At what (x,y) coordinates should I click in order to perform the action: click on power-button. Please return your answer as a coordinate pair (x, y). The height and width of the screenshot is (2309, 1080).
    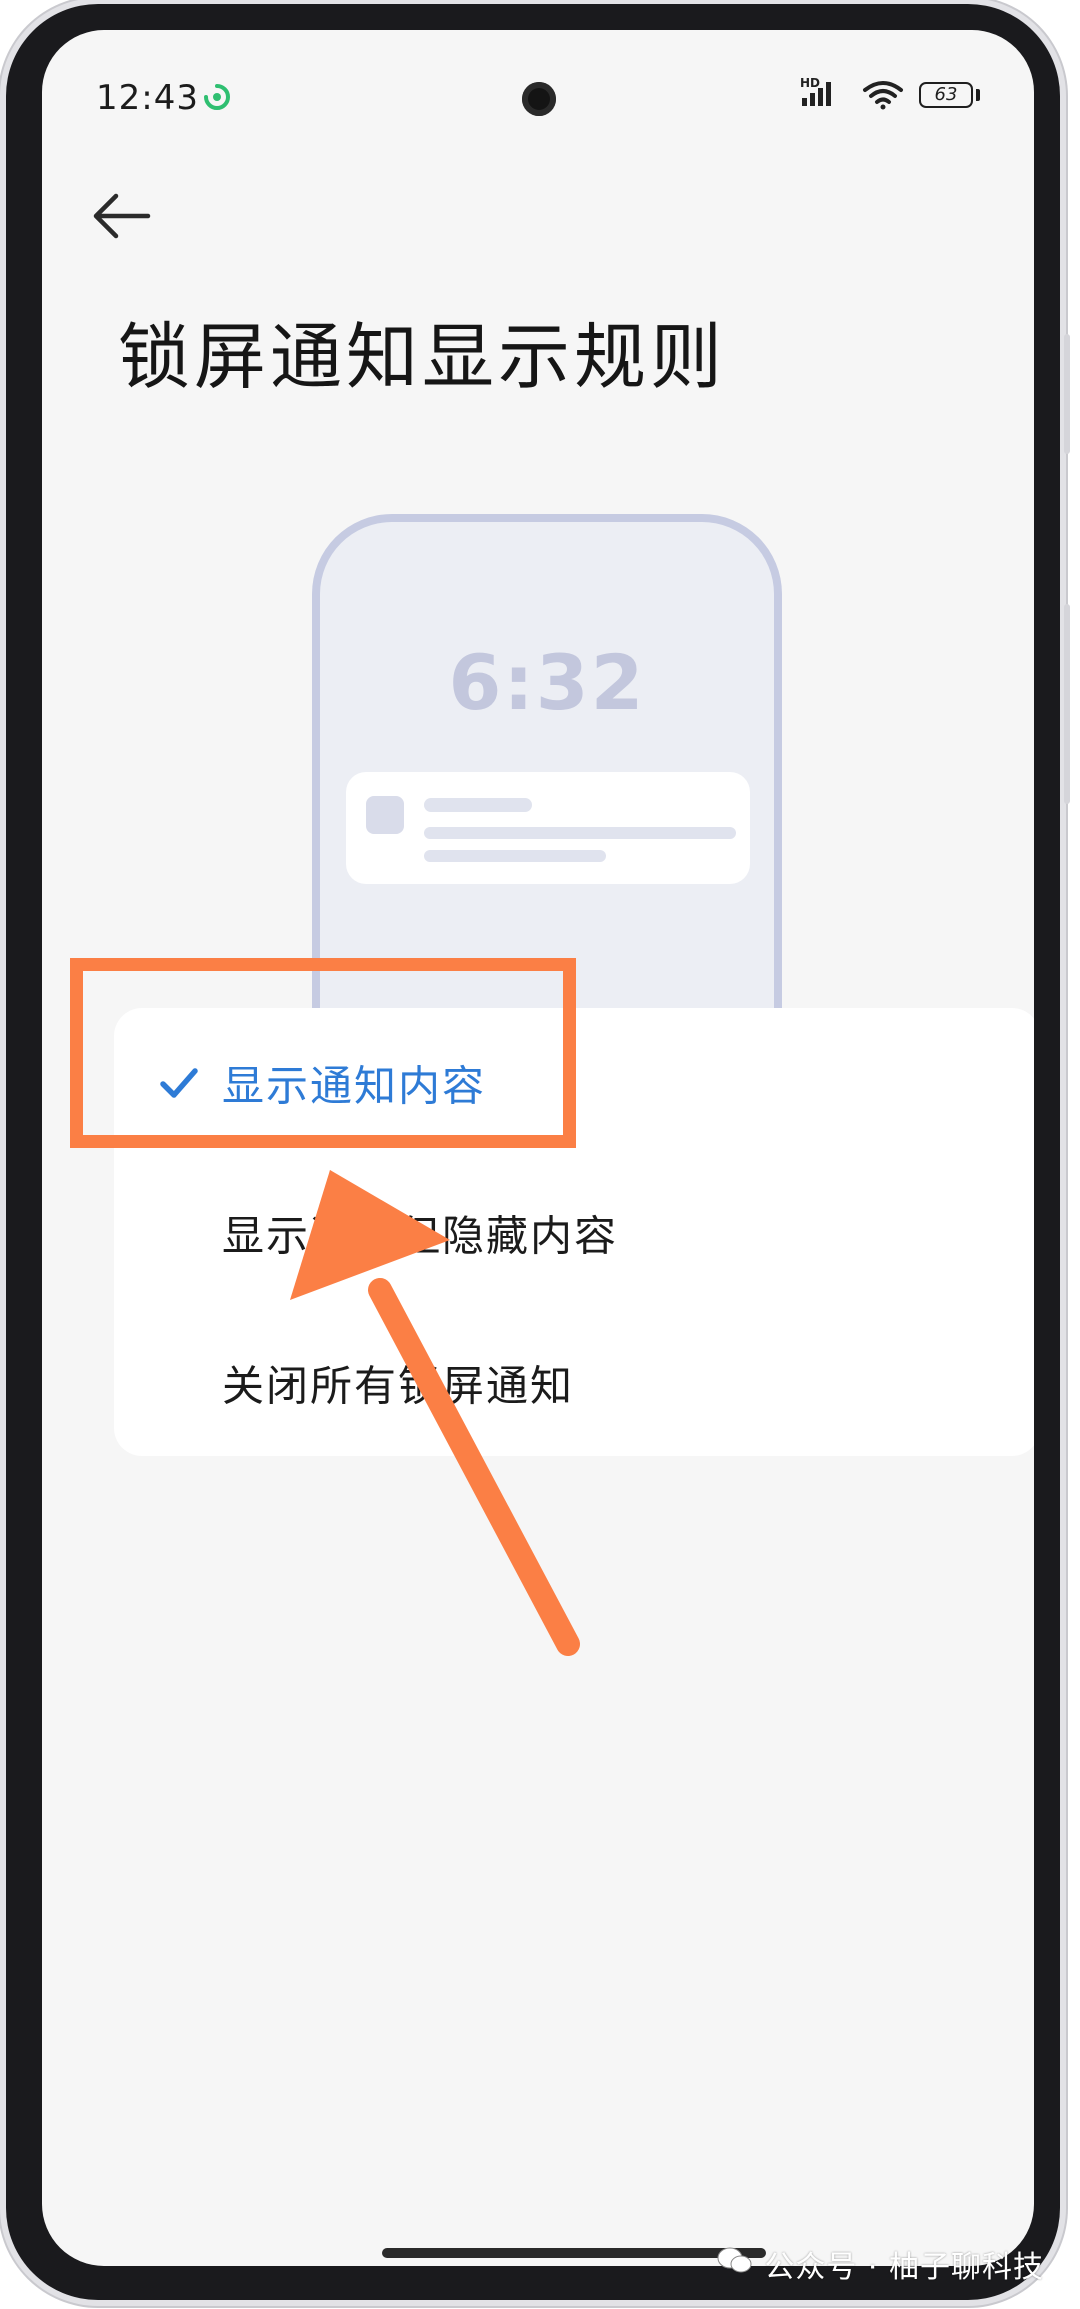
    Looking at the image, I should click on (1067, 704).